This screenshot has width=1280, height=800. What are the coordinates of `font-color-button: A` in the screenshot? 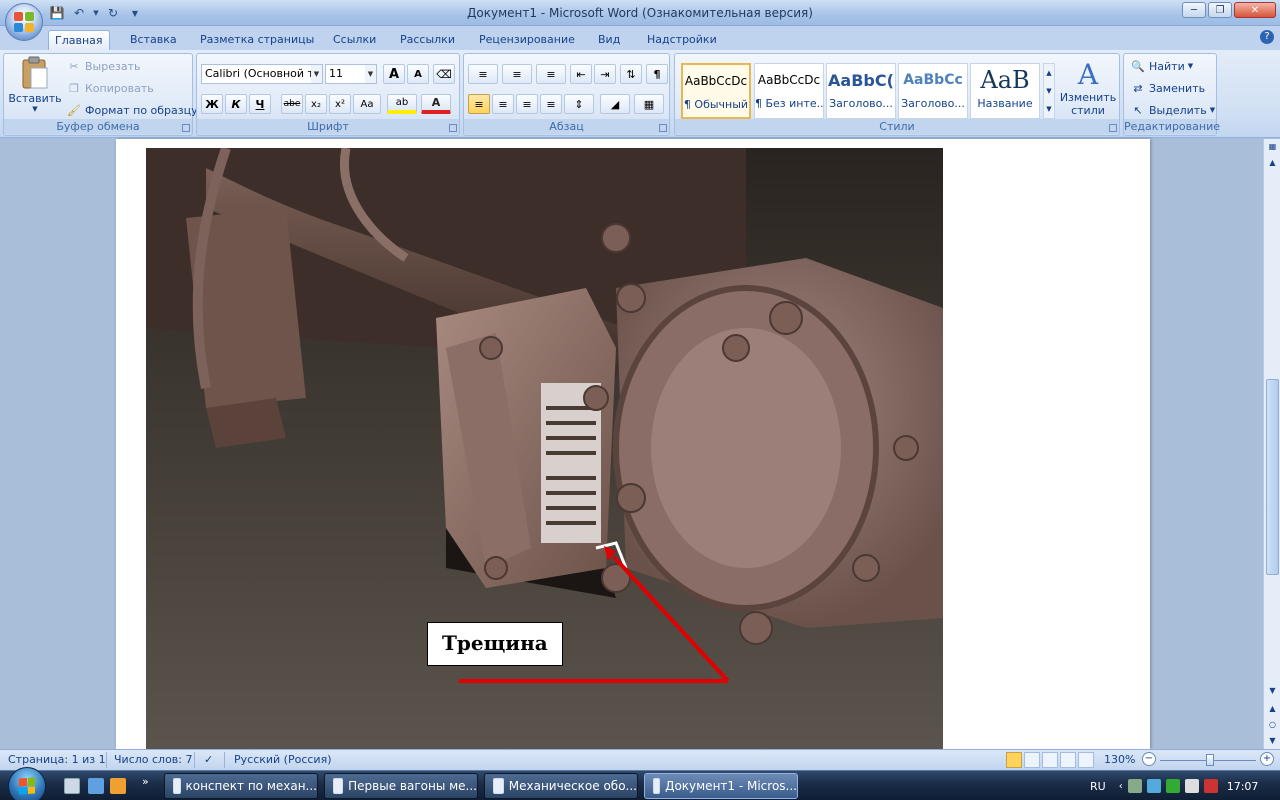 It's located at (436, 104).